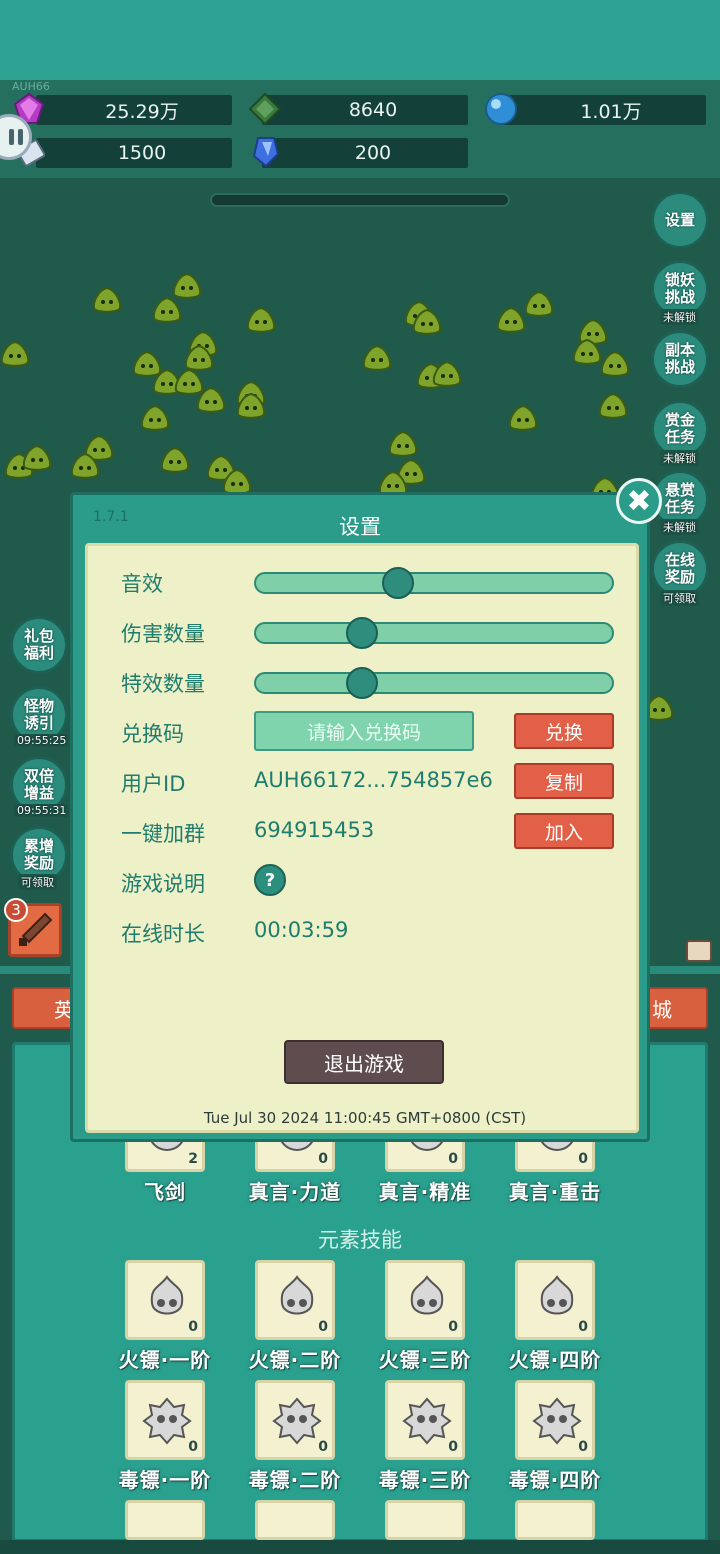 The image size is (720, 1554). Describe the element at coordinates (434, 583) in the screenshot. I see `sound-slider` at that location.